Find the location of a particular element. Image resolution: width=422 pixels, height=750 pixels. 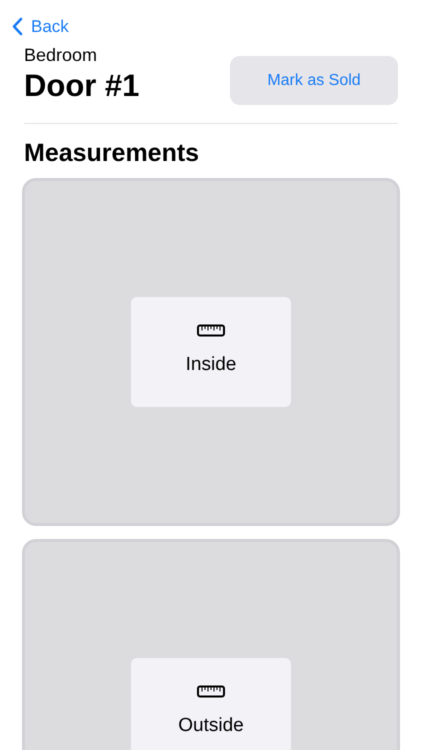

measurement-tile: Outside is located at coordinates (211, 704).